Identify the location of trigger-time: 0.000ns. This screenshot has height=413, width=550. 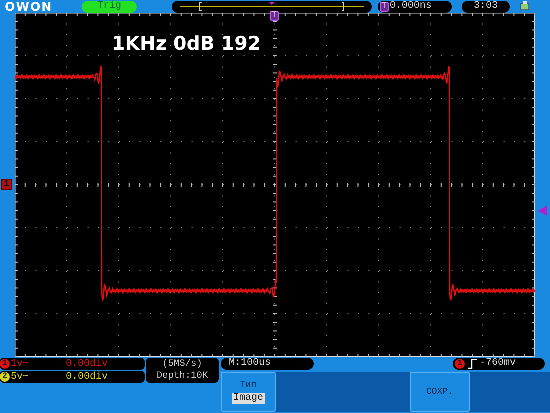
(411, 6).